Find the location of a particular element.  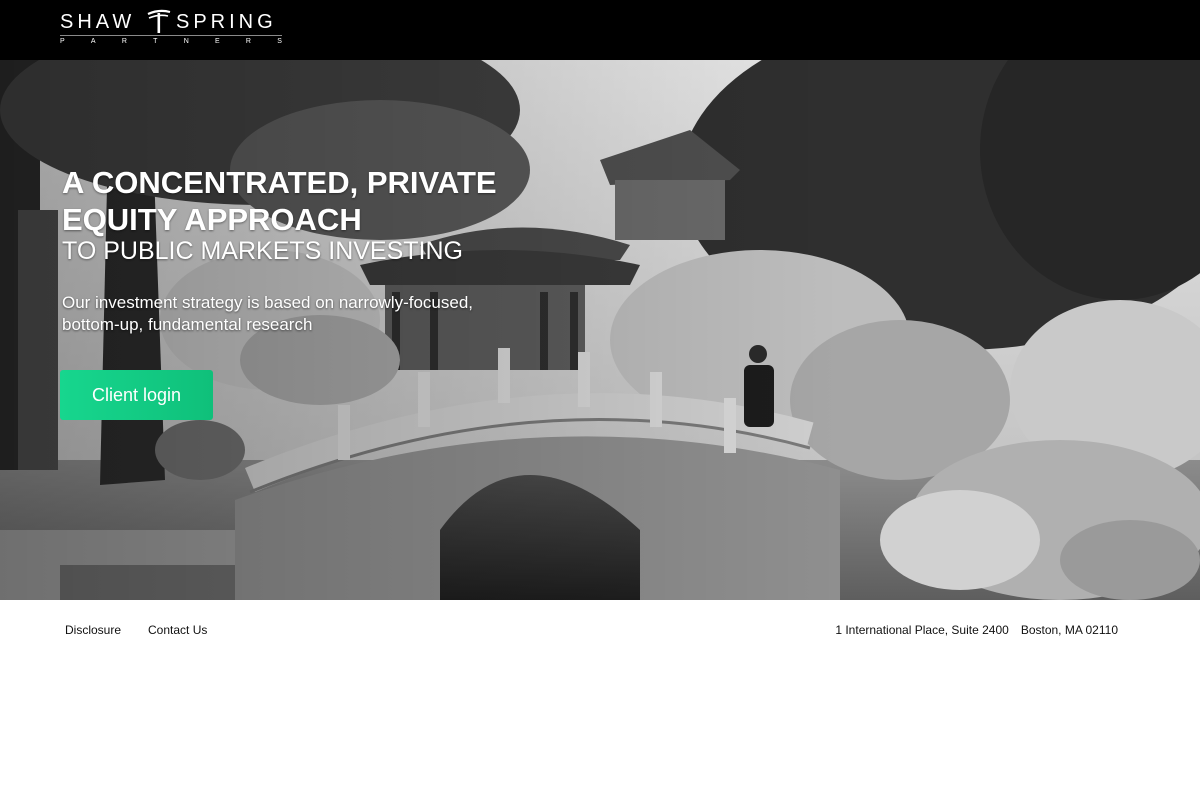

logo-word-shaw: SHAW is located at coordinates (98, 22).